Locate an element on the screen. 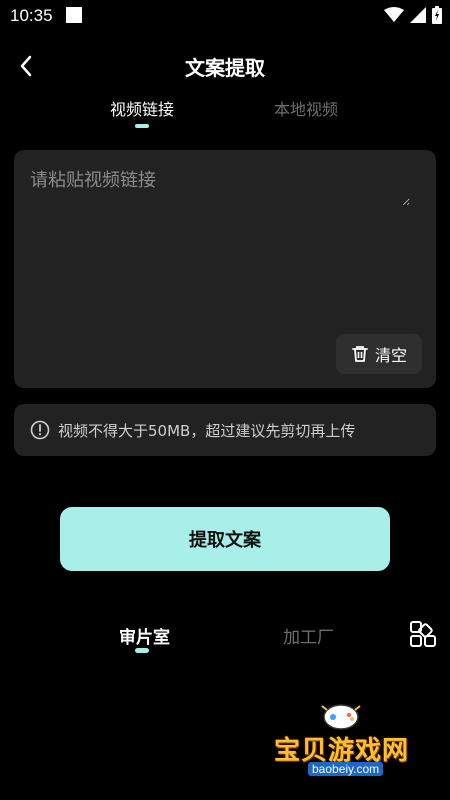 The image size is (450, 800). info-icon is located at coordinates (40, 430).